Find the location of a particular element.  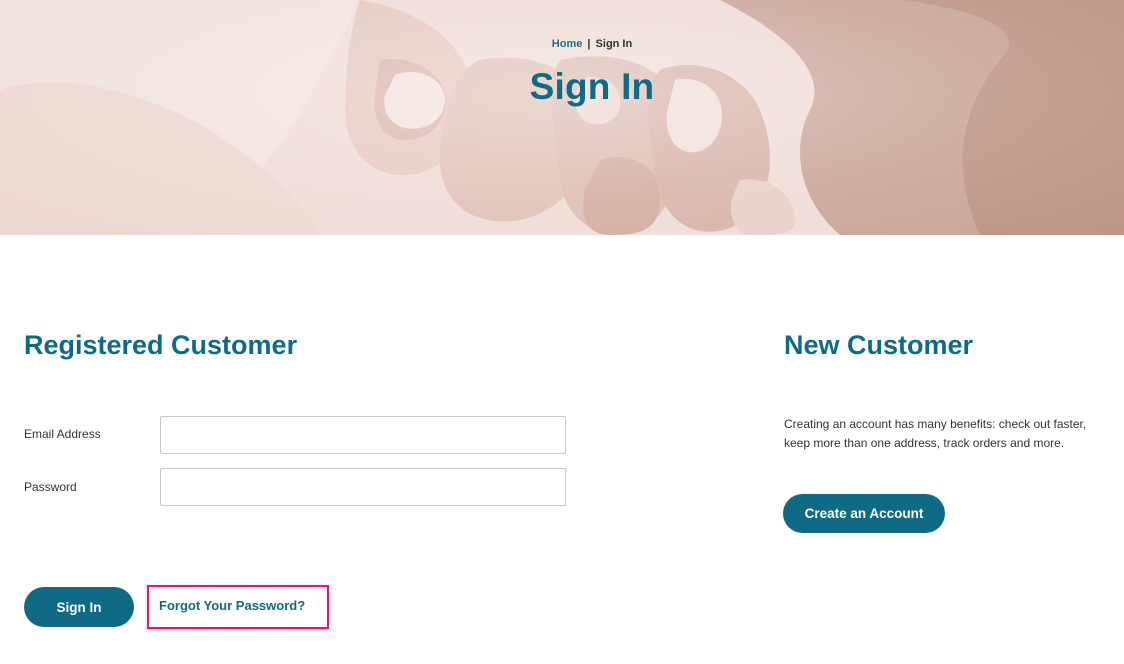

forgot-password-link: Forgot Your Password? is located at coordinates (232, 605).